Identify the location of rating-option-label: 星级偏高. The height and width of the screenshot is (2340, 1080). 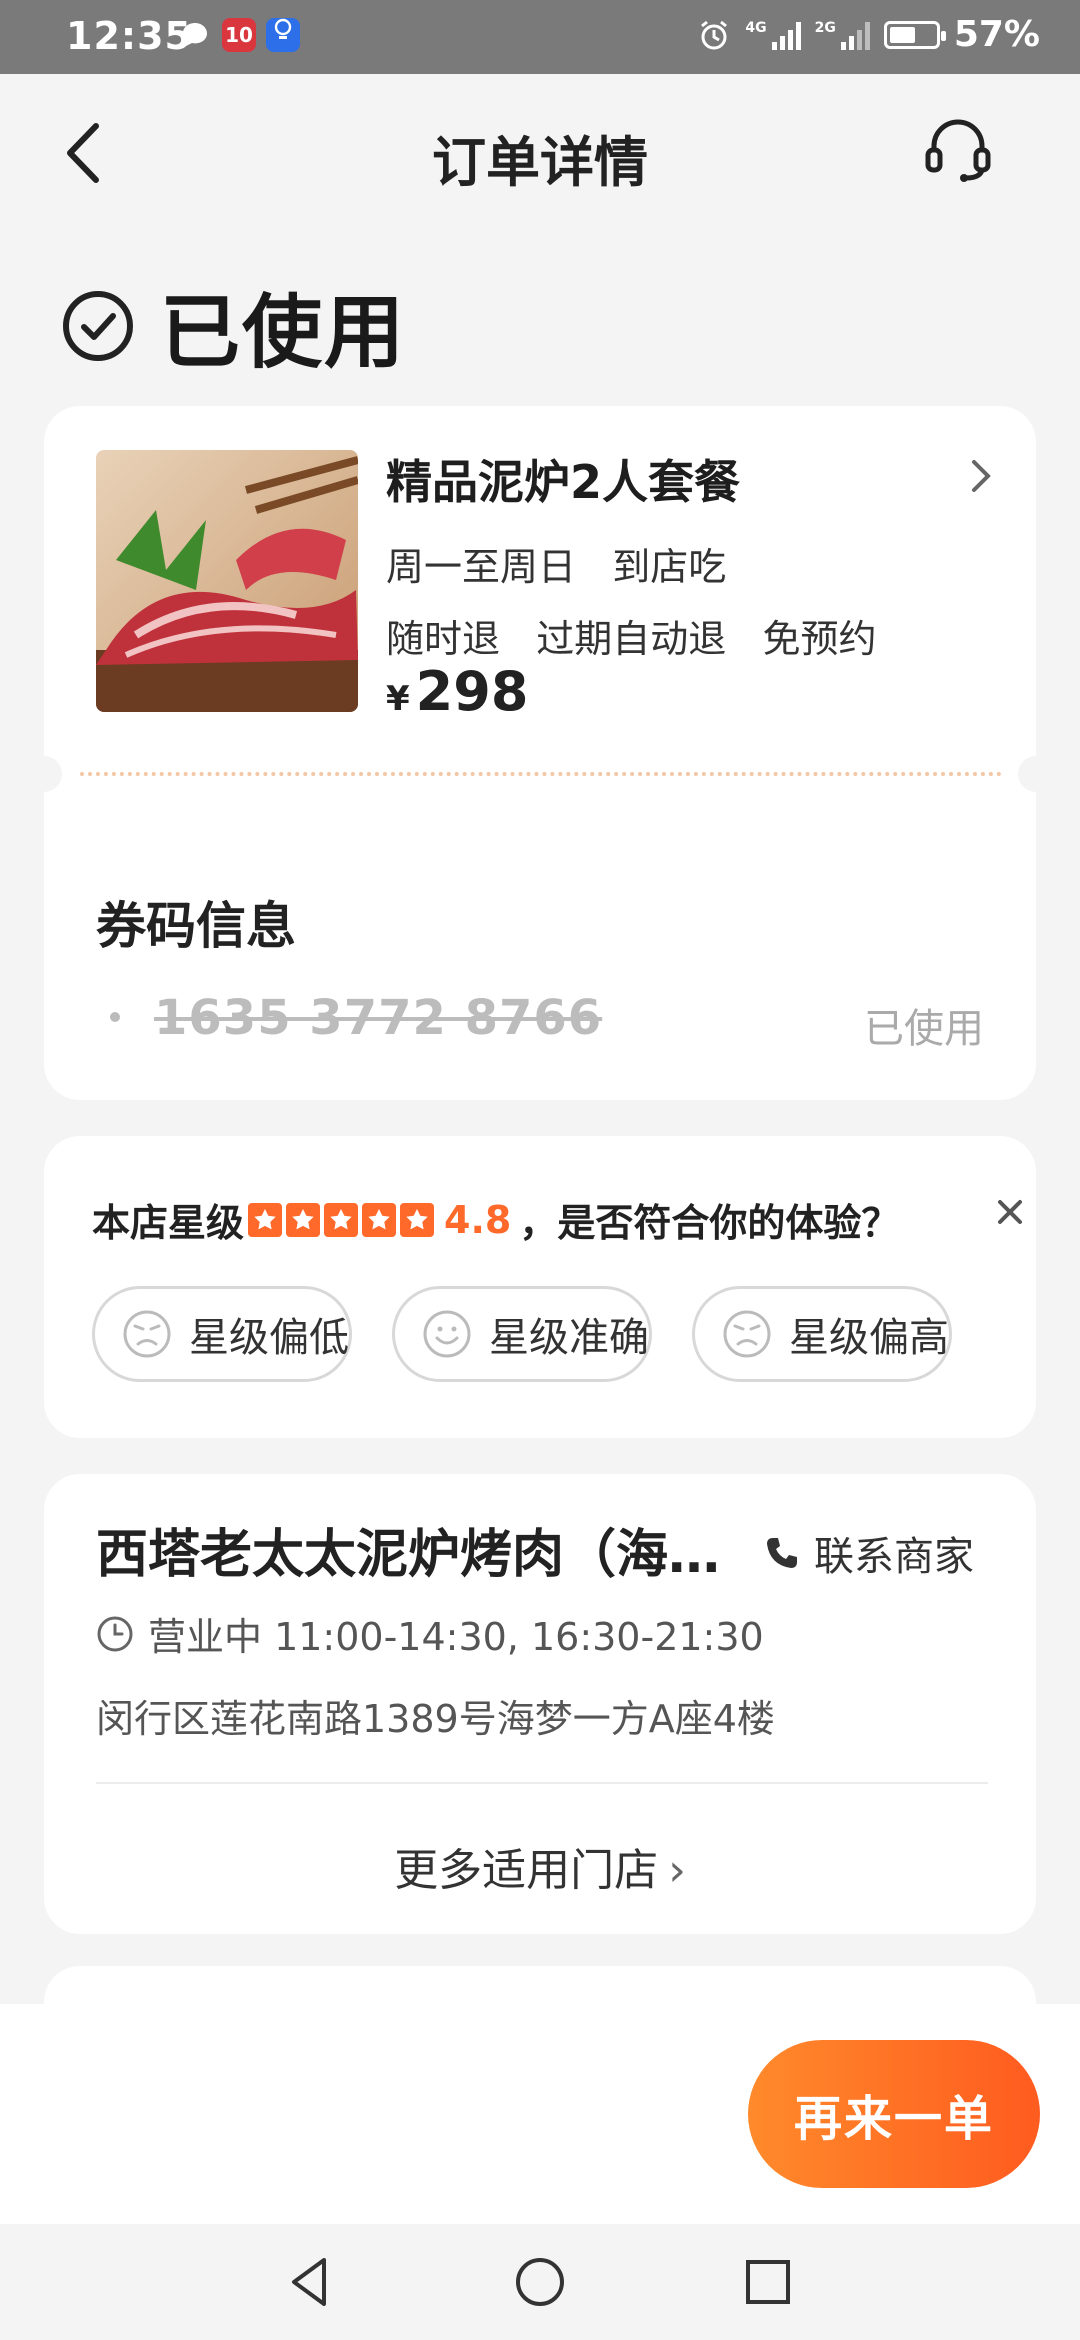
(869, 1338).